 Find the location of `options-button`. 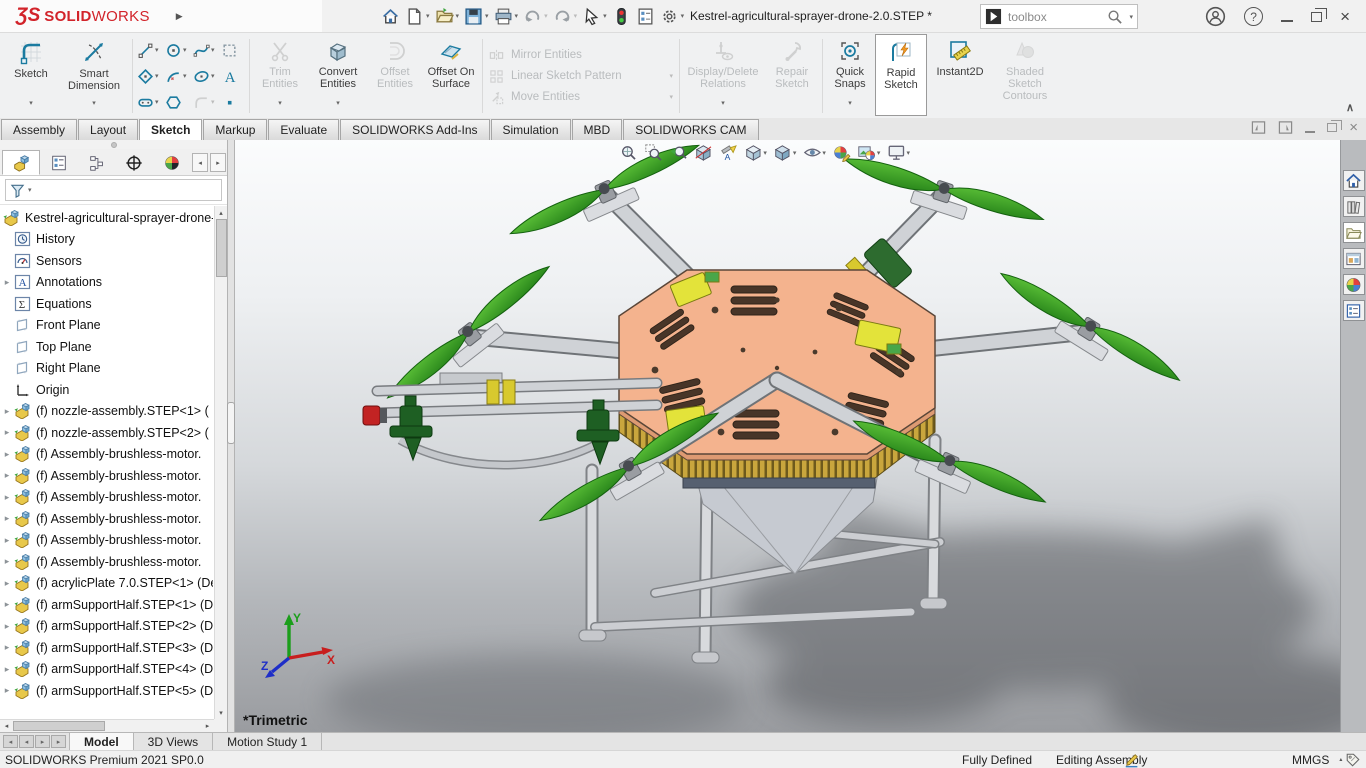

options-button is located at coordinates (672, 16).